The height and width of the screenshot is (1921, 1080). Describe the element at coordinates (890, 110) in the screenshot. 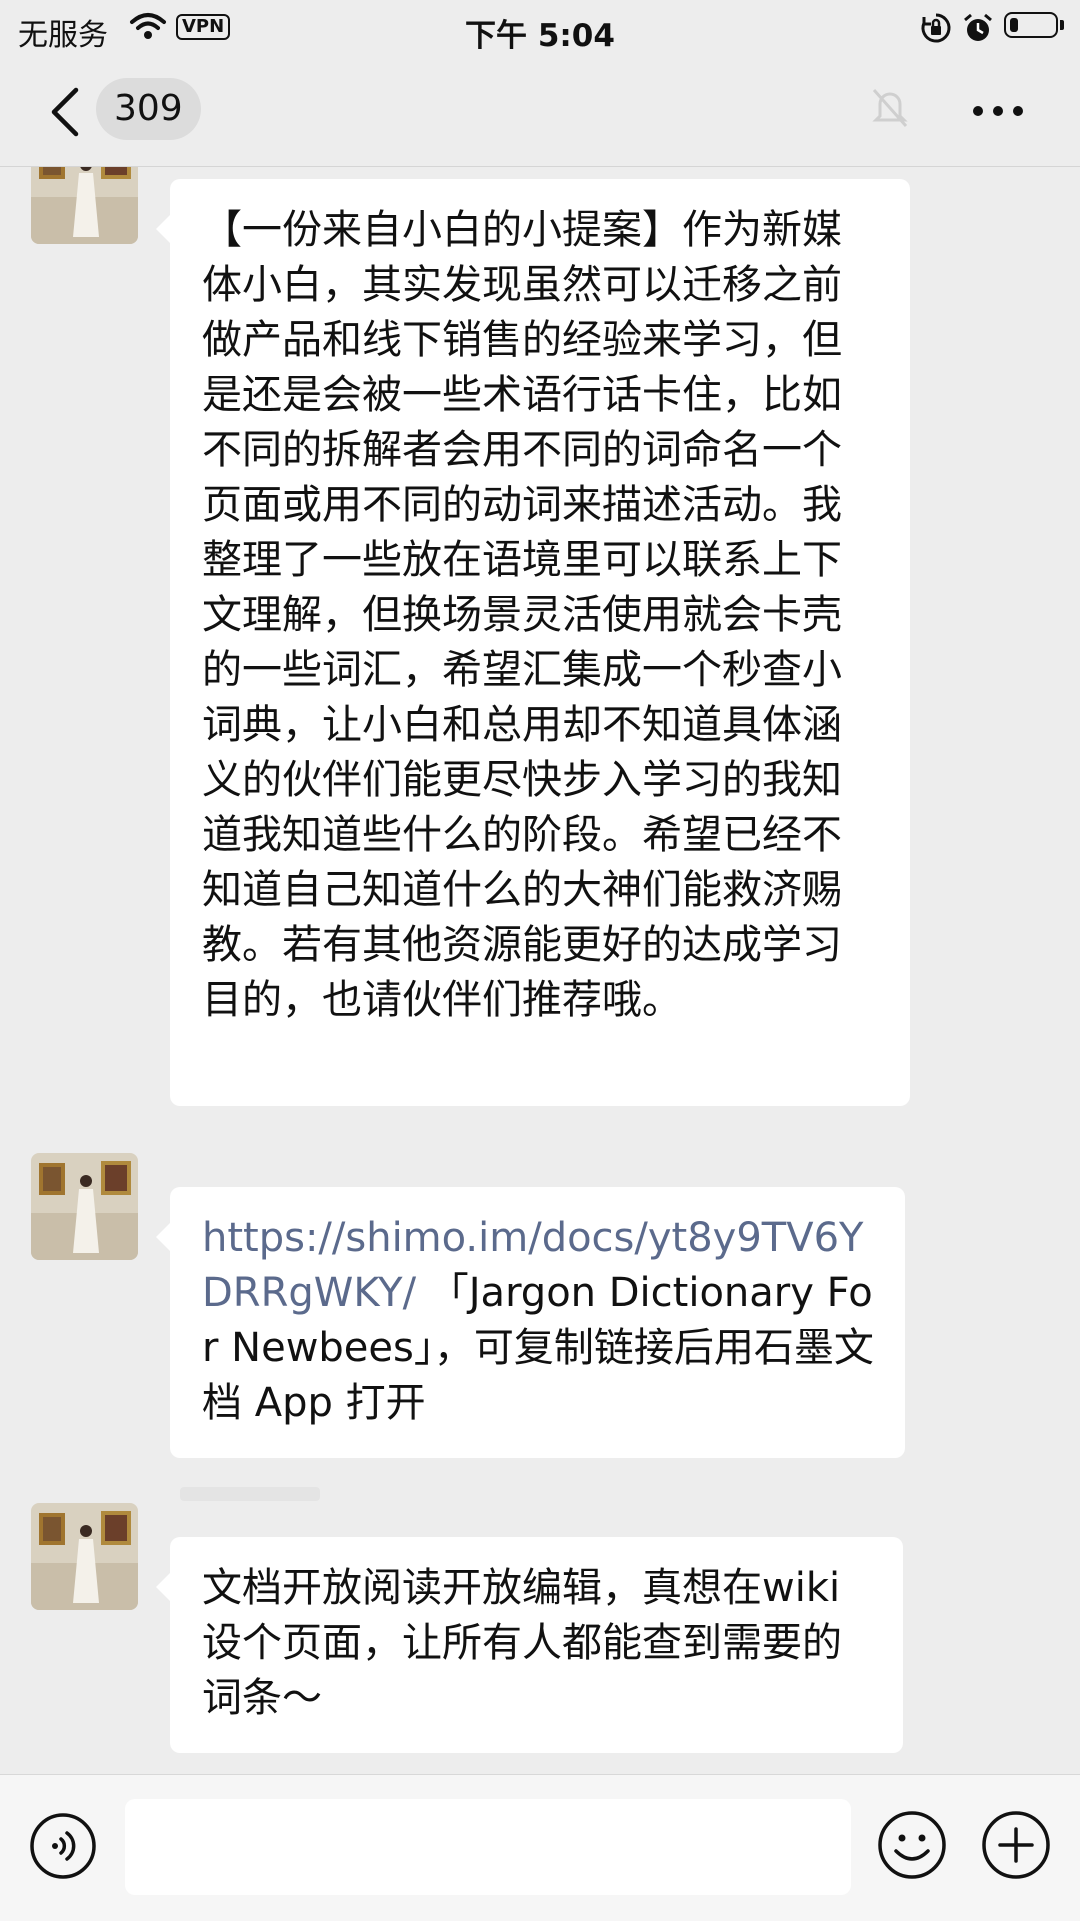

I see `mute-notification-icon` at that location.